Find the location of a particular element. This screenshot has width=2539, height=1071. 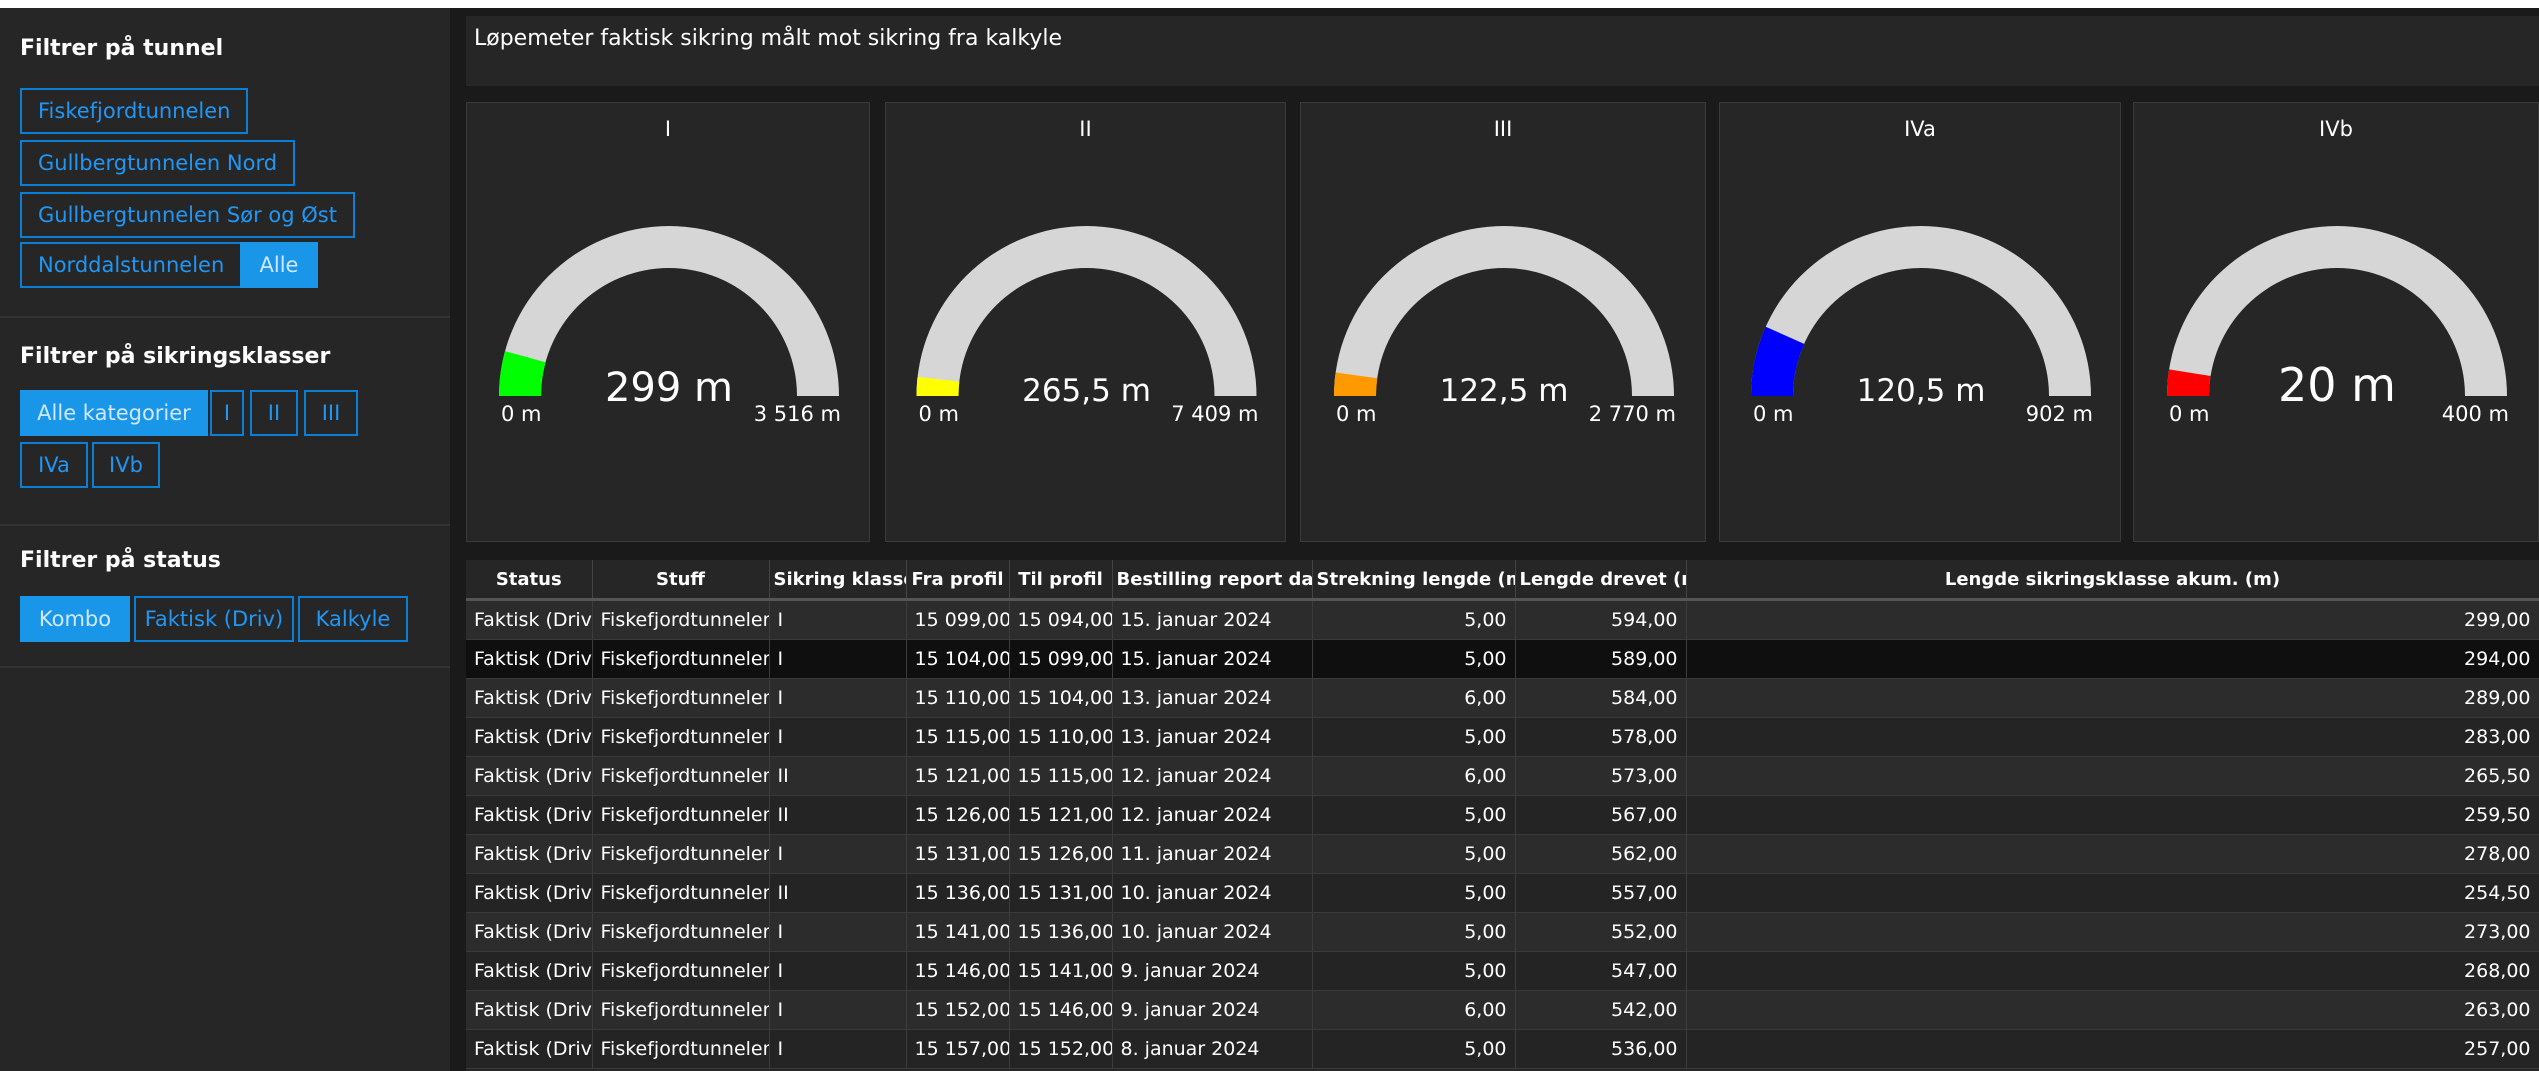

column-header-lengde-akum: Lengde sikringsklasse akum. (m) is located at coordinates (2112, 580).